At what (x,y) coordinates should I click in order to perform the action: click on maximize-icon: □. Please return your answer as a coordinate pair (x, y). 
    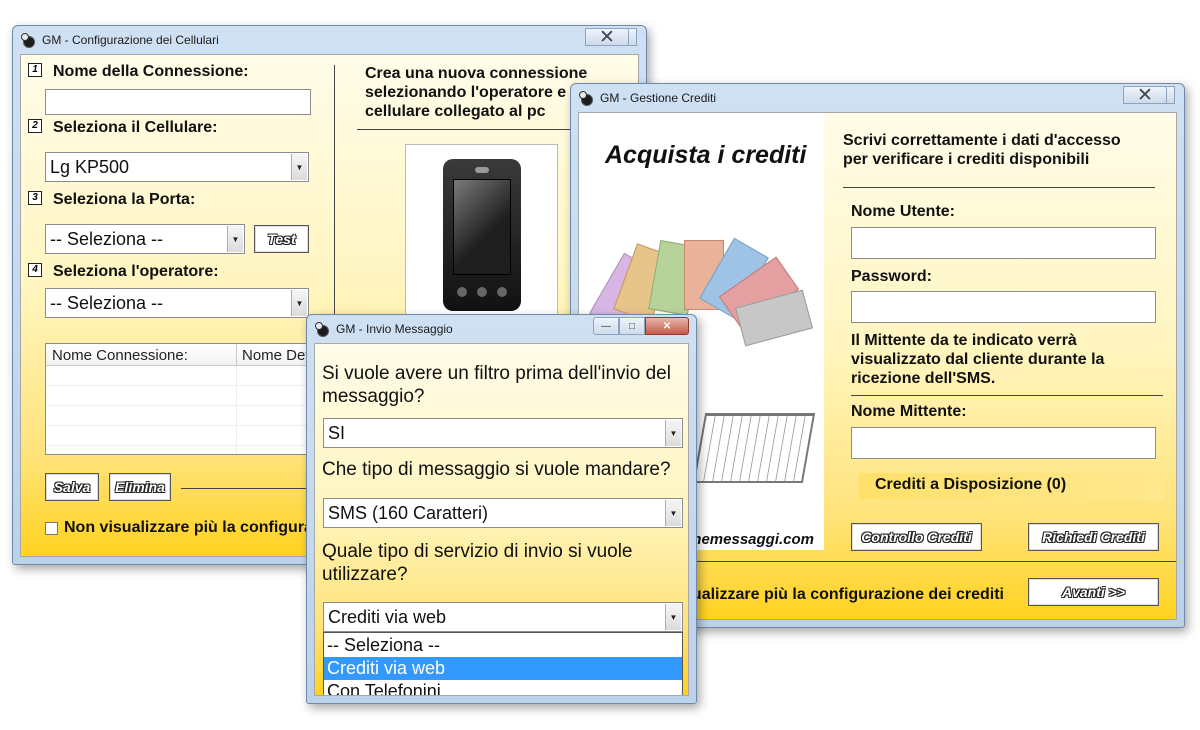
    Looking at the image, I should click on (632, 326).